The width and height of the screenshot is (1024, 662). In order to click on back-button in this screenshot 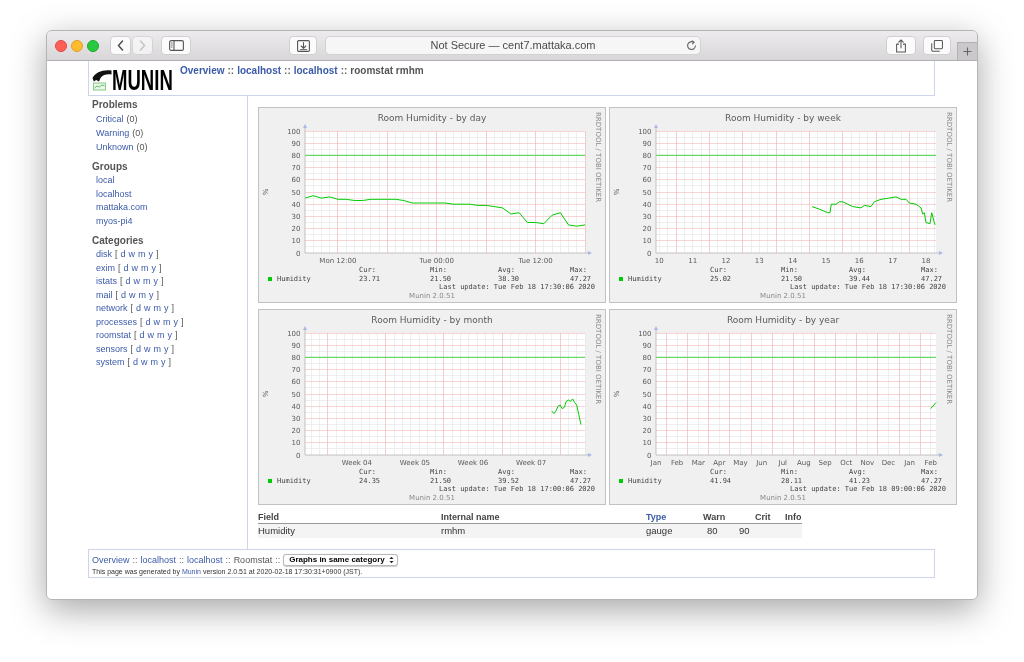, I will do `click(120, 45)`.